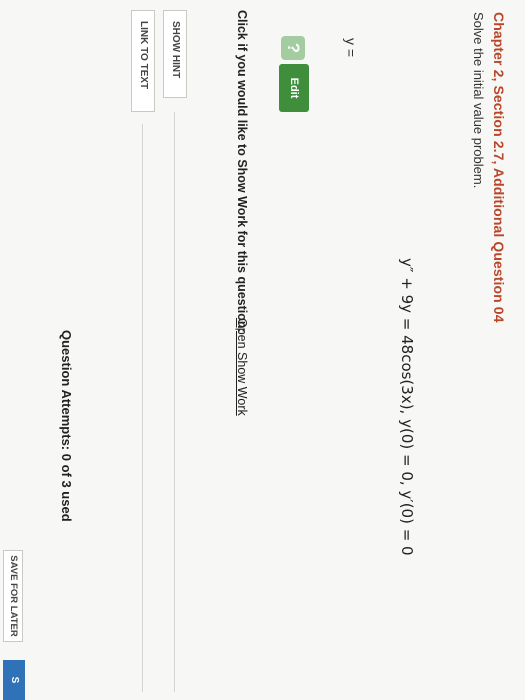  What do you see at coordinates (13, 596) in the screenshot?
I see `save-for-later-button: SAVE FOR LATER` at bounding box center [13, 596].